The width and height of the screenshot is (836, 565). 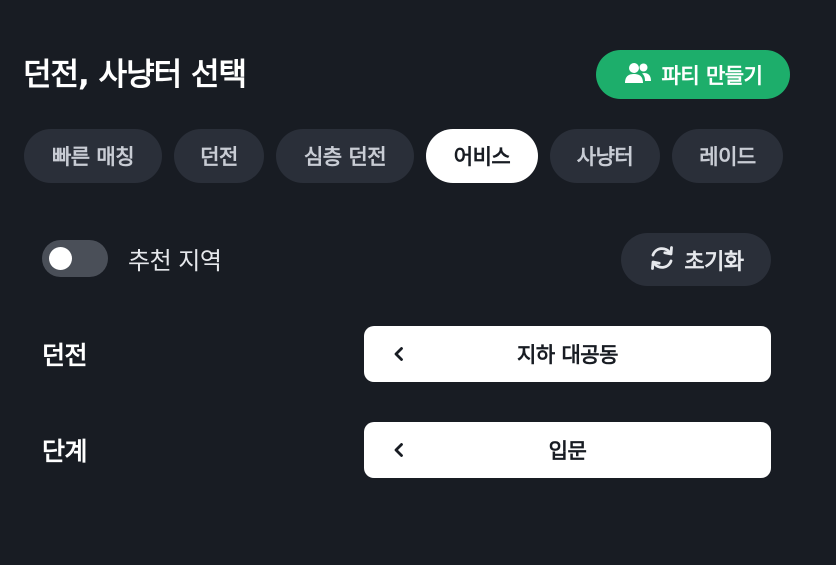 I want to click on tab-label: 빠른 매칭, so click(x=93, y=157).